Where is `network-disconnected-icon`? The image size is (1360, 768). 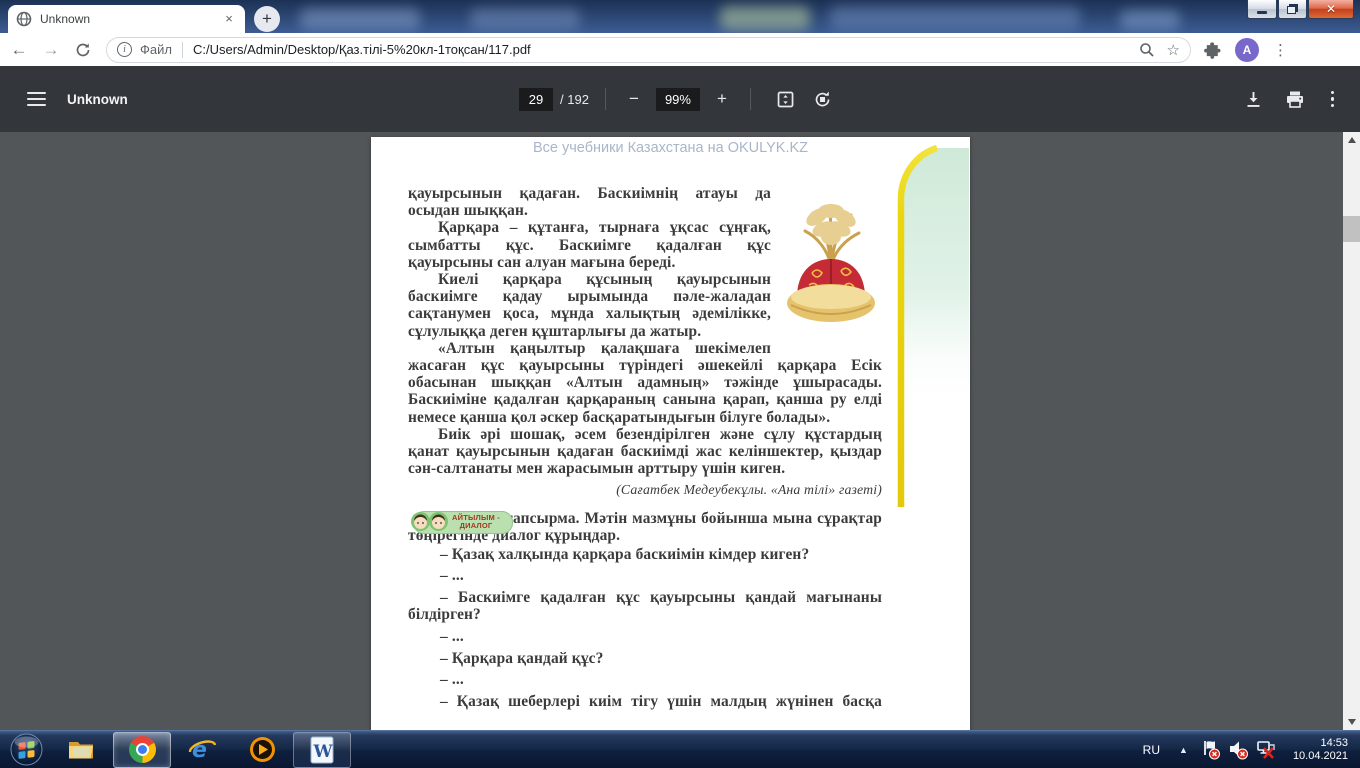
network-disconnected-icon is located at coordinates (1267, 750).